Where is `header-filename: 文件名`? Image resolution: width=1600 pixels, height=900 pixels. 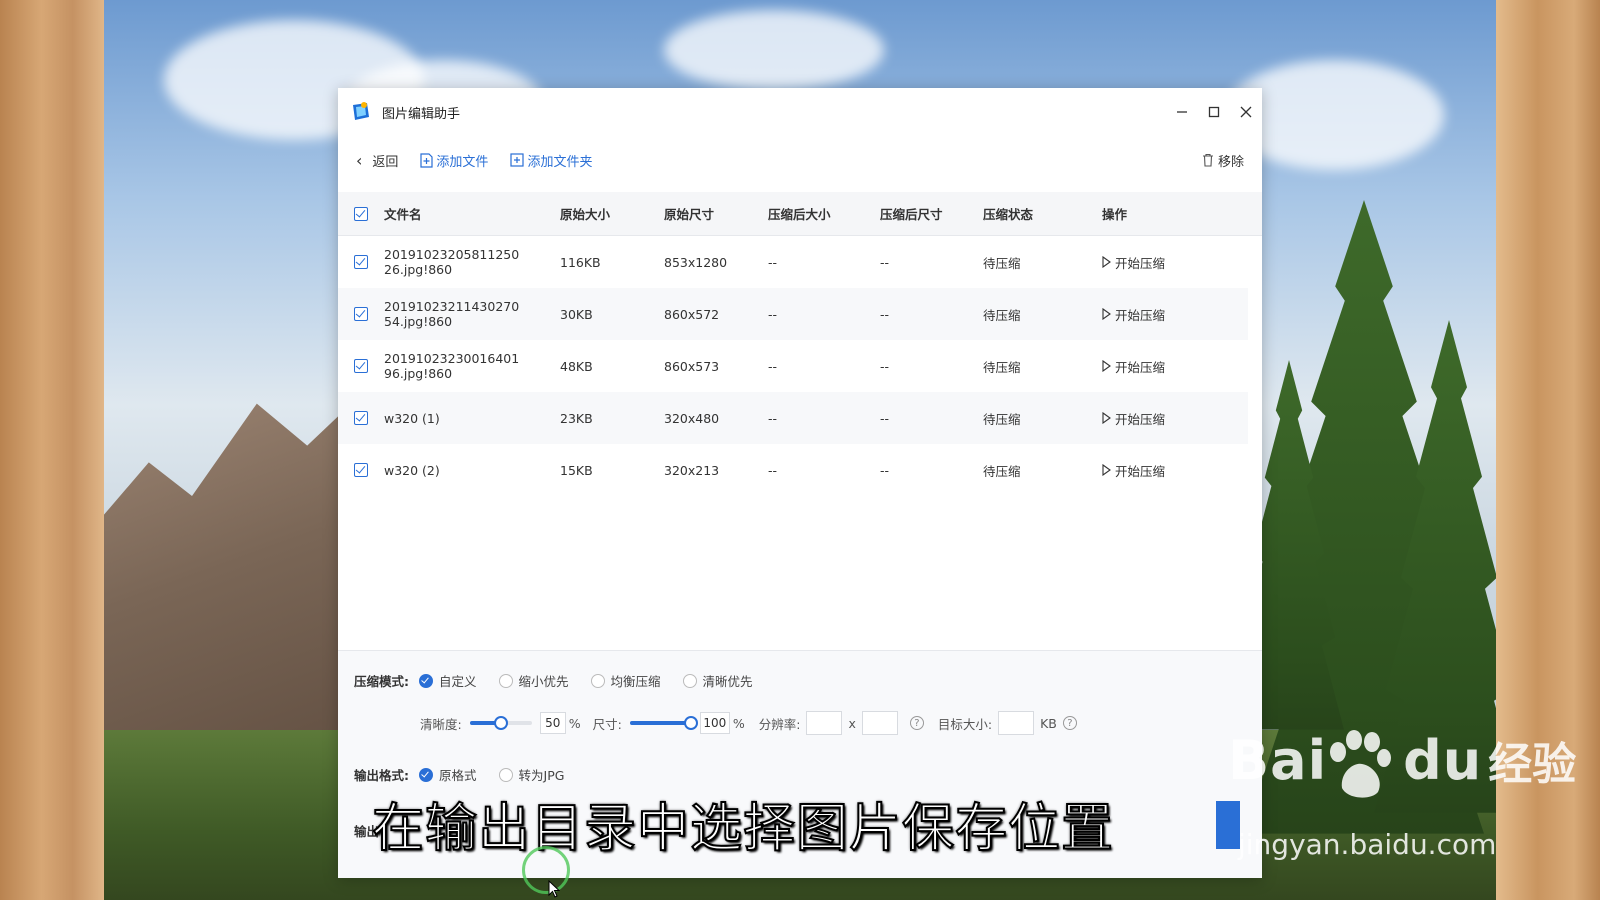
header-filename: 文件名 is located at coordinates (403, 214).